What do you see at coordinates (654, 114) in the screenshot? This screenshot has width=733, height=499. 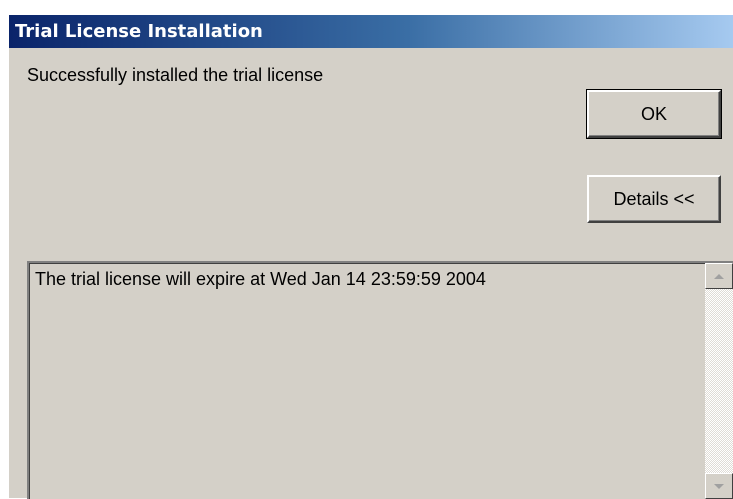 I see `ok-button: OK` at bounding box center [654, 114].